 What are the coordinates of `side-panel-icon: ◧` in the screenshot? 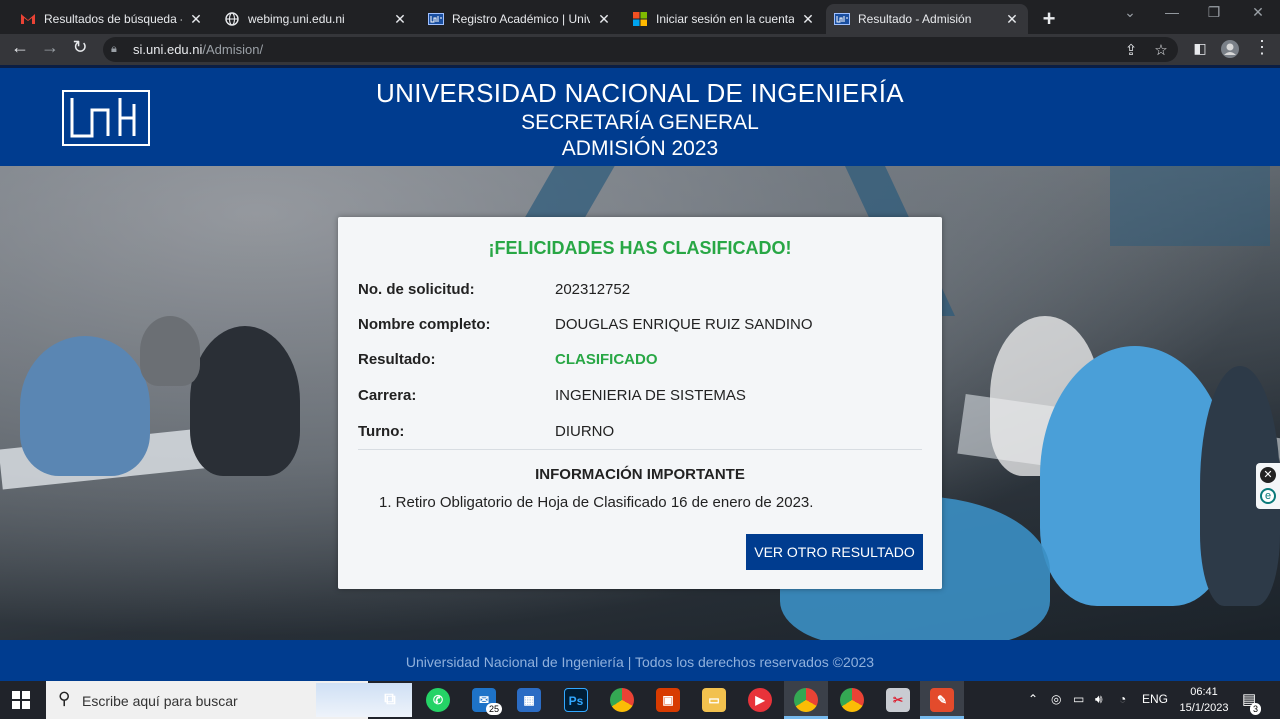 It's located at (1200, 48).